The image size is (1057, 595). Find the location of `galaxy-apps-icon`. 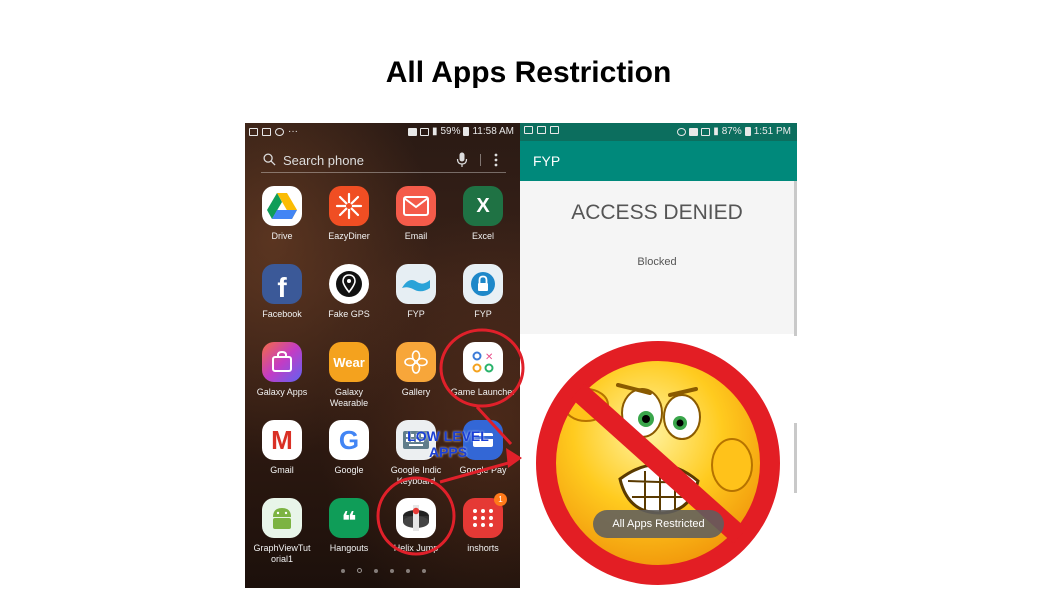

galaxy-apps-icon is located at coordinates (282, 362).